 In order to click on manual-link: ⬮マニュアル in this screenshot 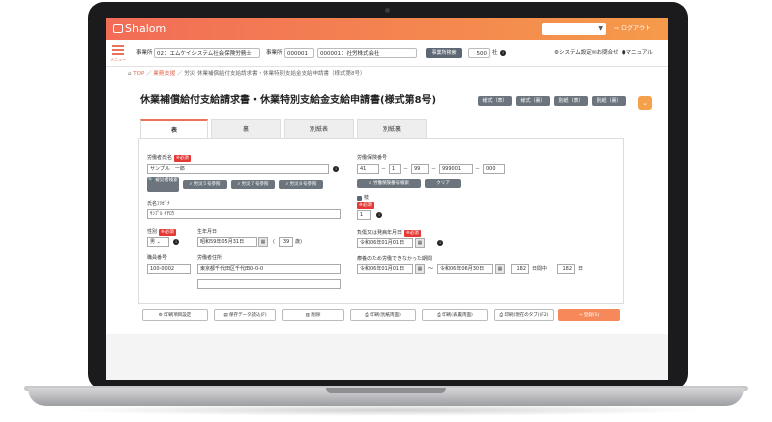, I will do `click(637, 53)`.